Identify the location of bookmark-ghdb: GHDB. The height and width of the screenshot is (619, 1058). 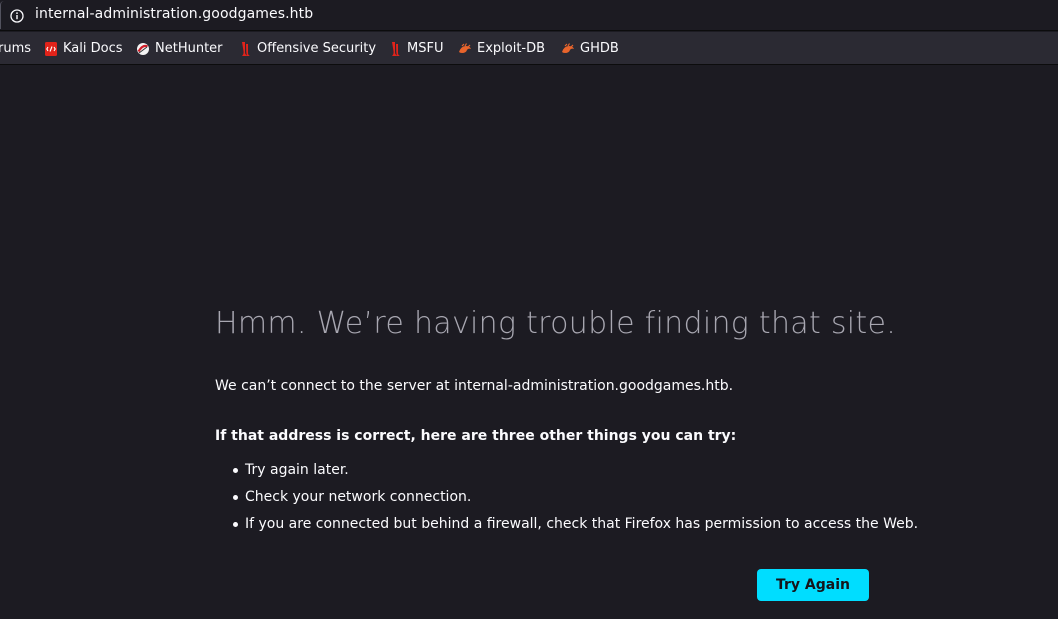
(590, 48).